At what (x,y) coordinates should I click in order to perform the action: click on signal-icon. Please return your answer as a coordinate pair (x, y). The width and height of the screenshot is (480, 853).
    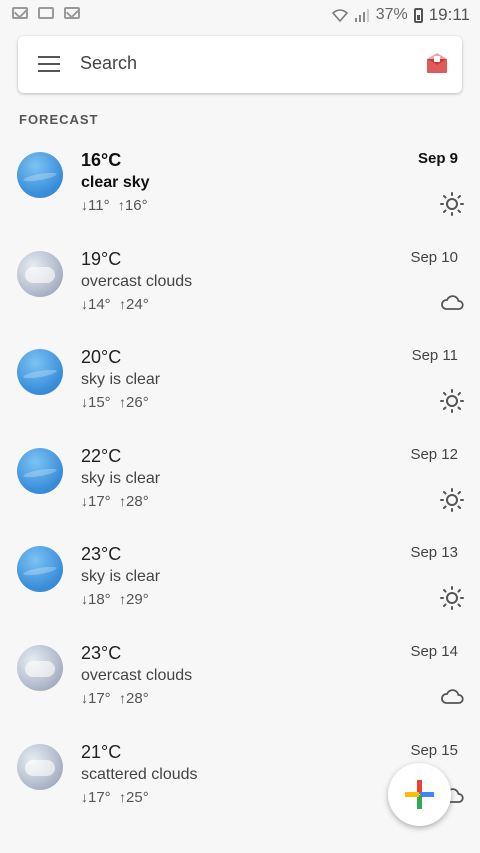
    Looking at the image, I should click on (361, 15).